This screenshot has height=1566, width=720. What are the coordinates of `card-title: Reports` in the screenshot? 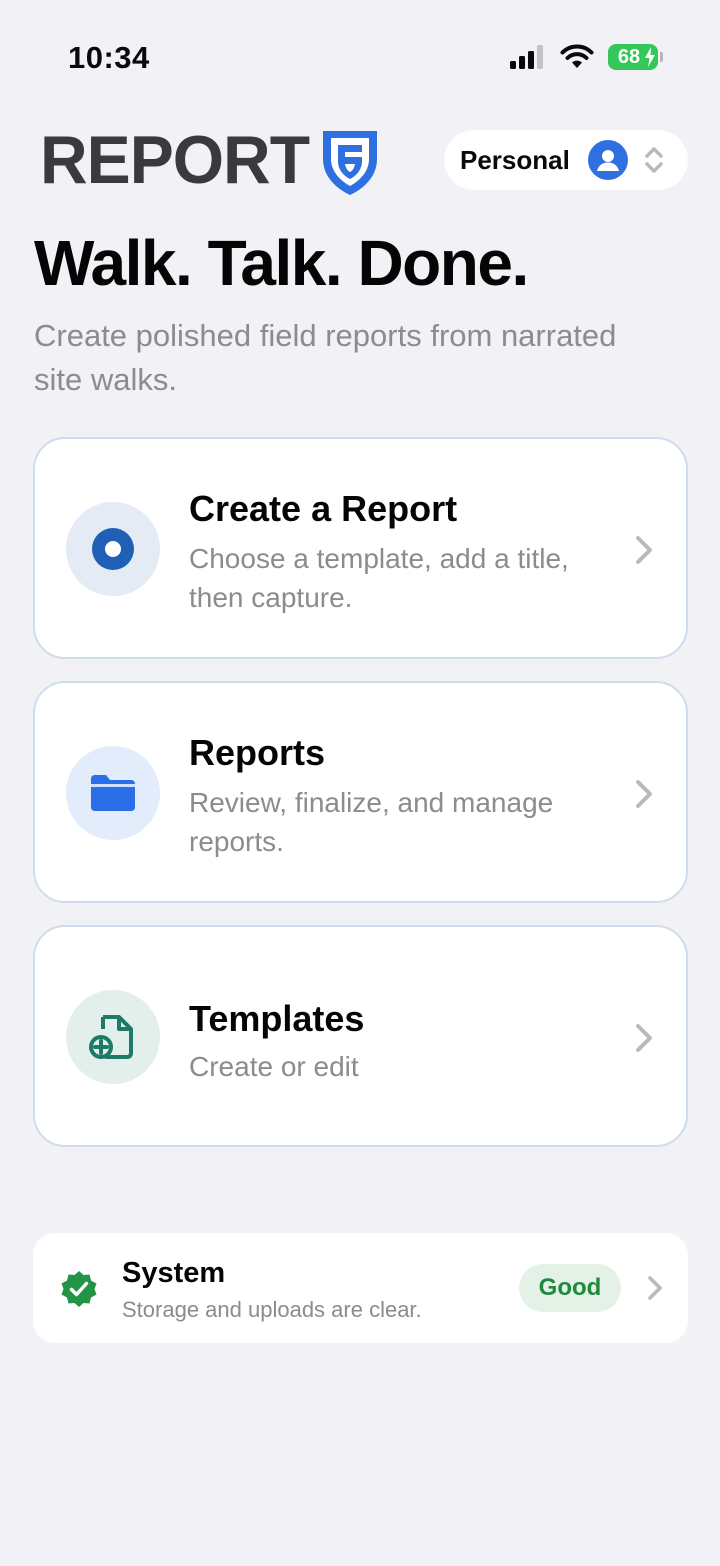 It's located at (257, 752).